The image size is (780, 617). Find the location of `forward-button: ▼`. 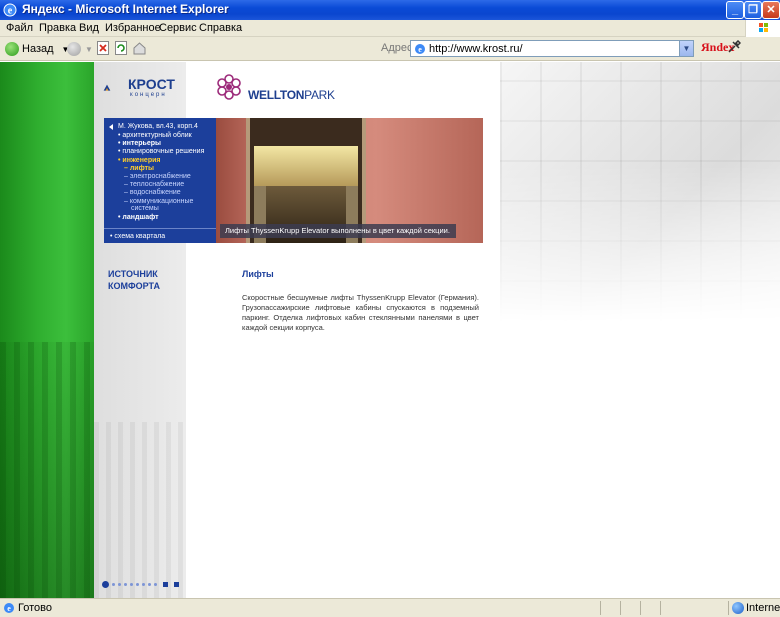

forward-button: ▼ is located at coordinates (80, 49).